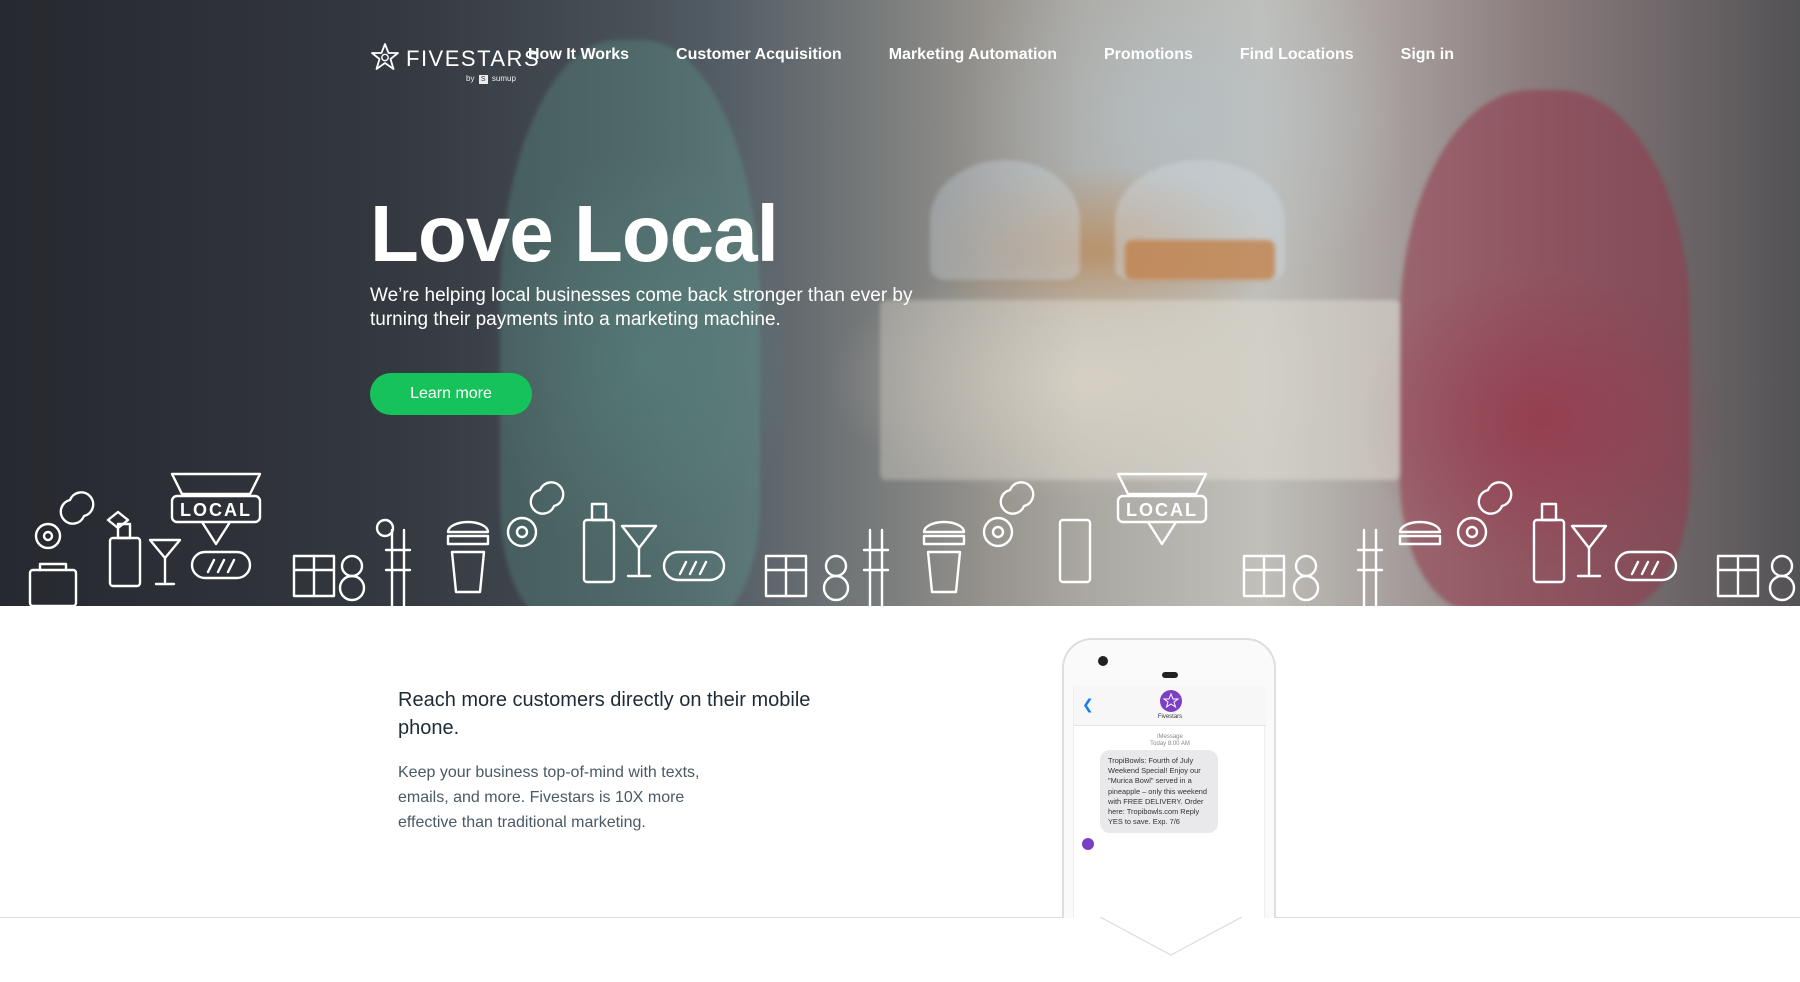  Describe the element at coordinates (503, 78) in the screenshot. I see `logo-parent-text: sumup` at that location.